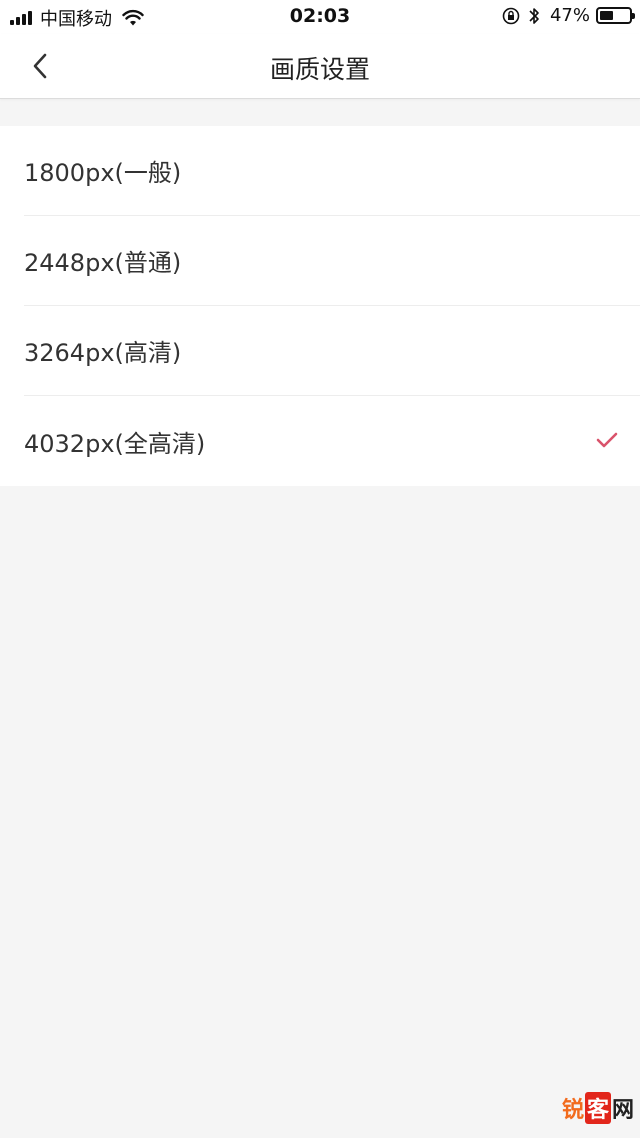 Image resolution: width=640 pixels, height=1138 pixels. I want to click on option-row-1800: 1800px(一般), so click(332, 171).